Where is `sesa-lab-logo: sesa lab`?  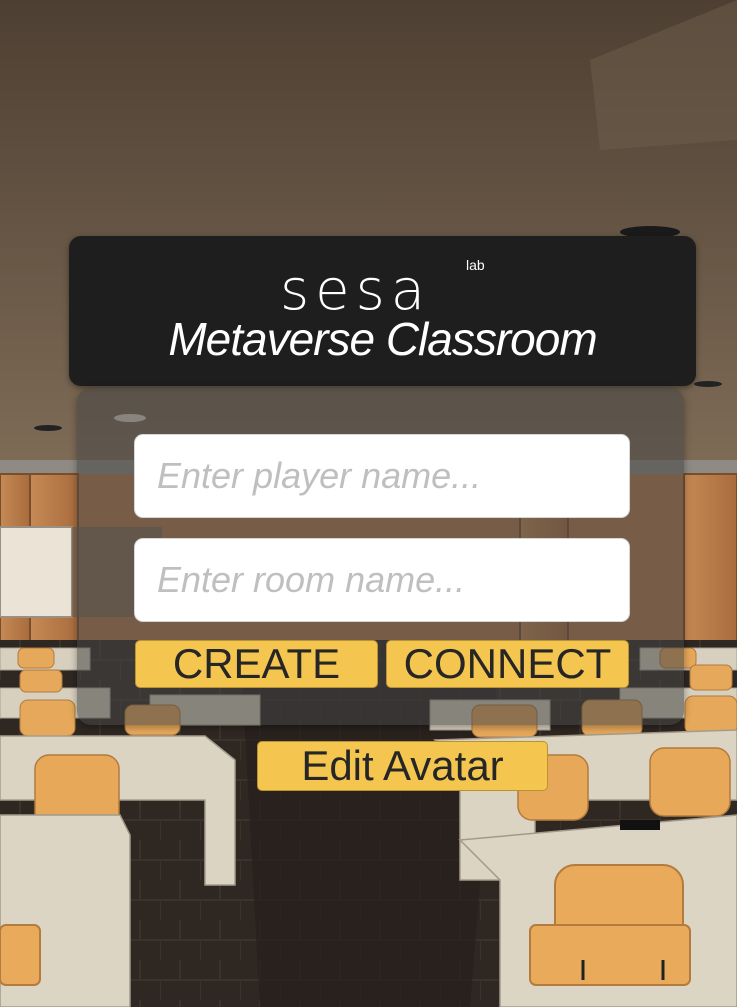
sesa-lab-logo: sesa lab is located at coordinates (382, 286).